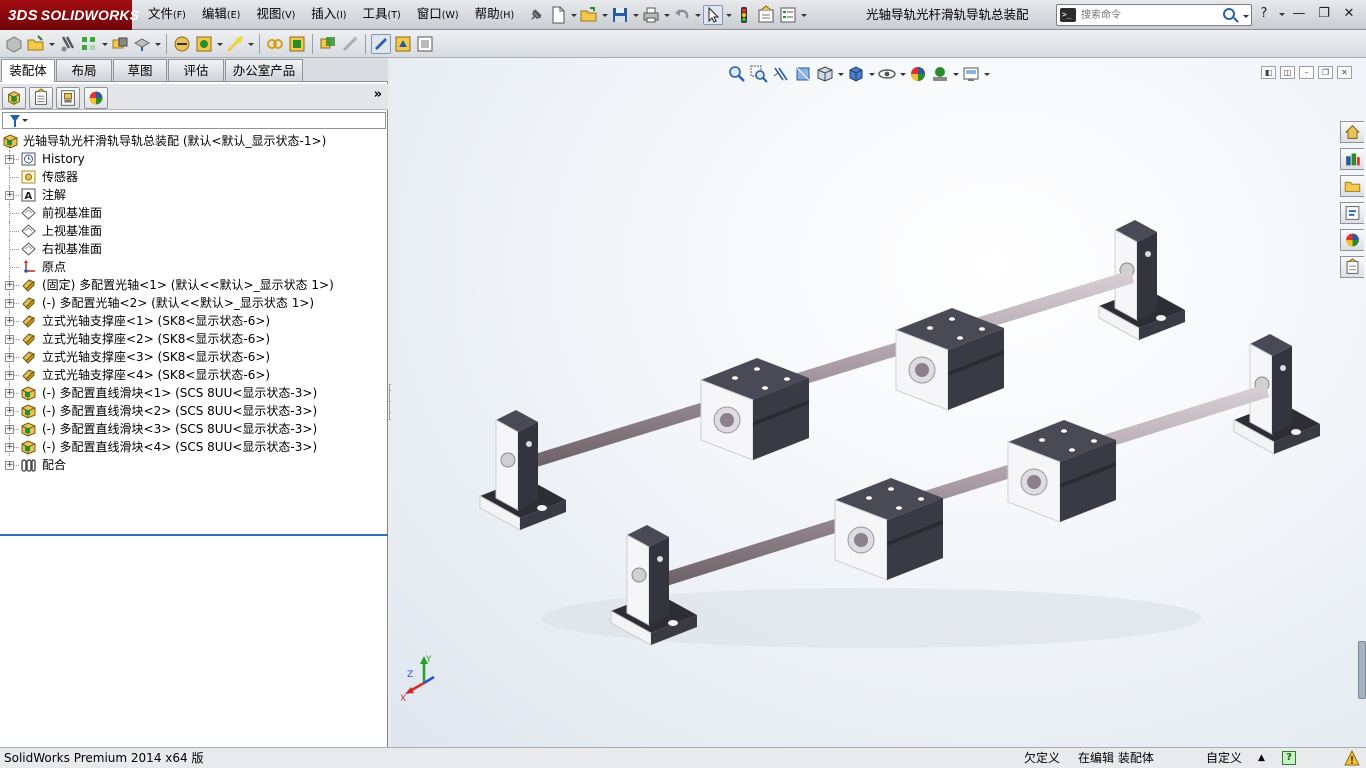 Image resolution: width=1366 pixels, height=768 pixels. What do you see at coordinates (104, 44) in the screenshot?
I see `pattern-dropdown-icon` at bounding box center [104, 44].